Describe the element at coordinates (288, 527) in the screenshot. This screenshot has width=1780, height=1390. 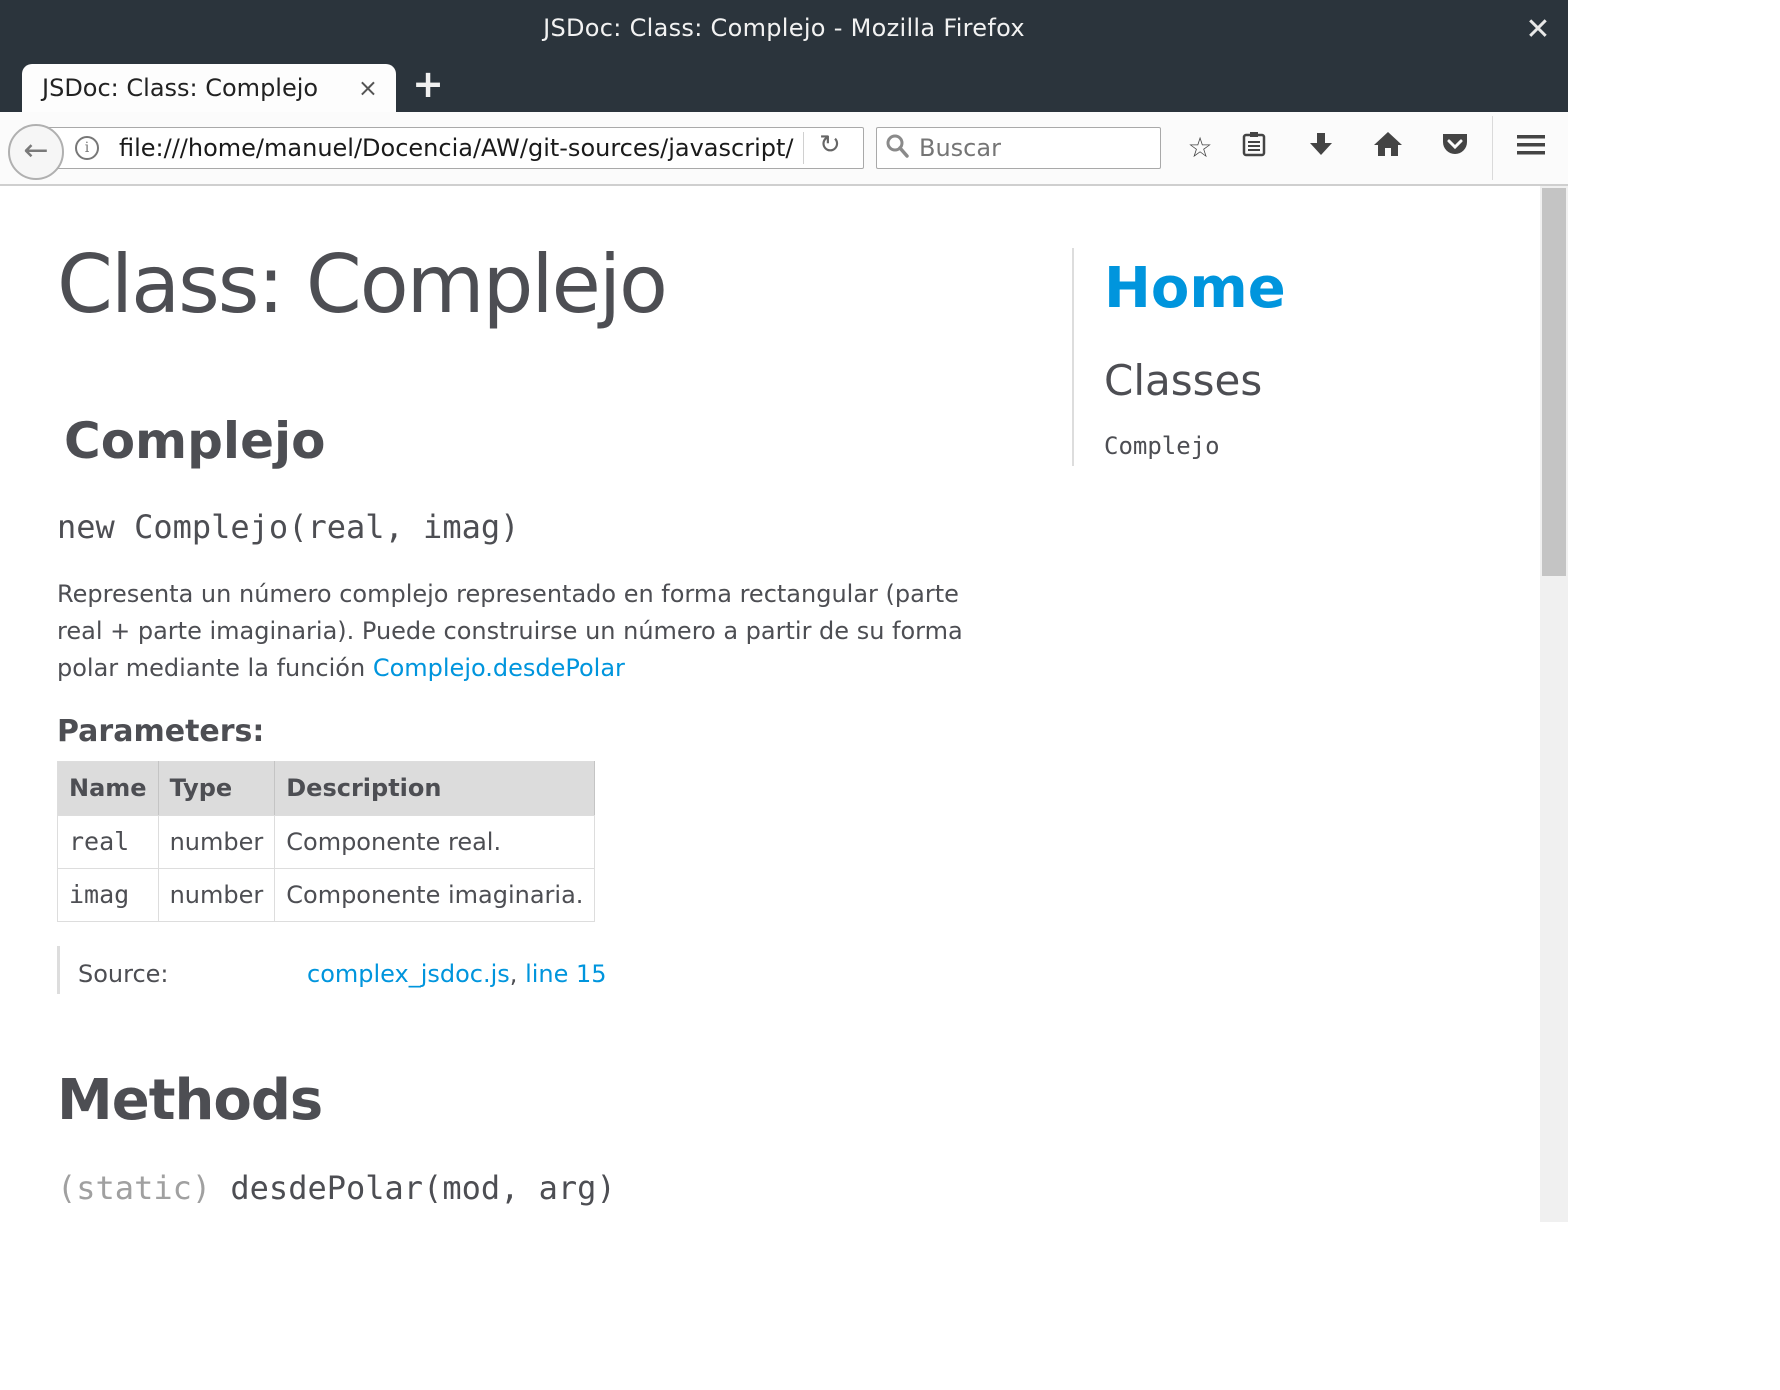
I see `constructor-signature: new Complejo(real, imag)` at that location.